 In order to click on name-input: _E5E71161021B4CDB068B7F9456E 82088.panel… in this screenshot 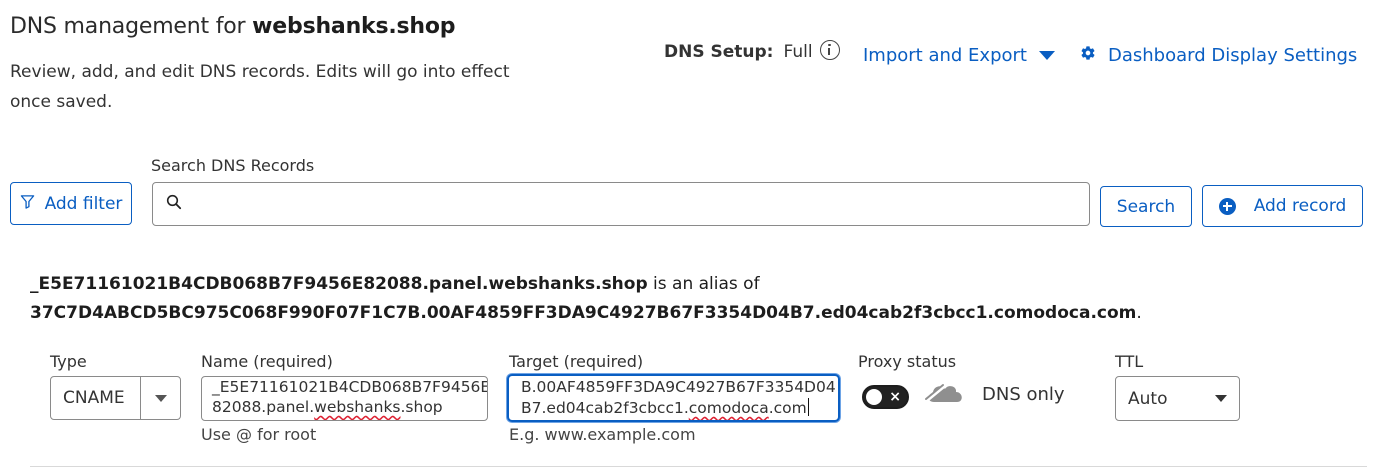, I will do `click(344, 398)`.